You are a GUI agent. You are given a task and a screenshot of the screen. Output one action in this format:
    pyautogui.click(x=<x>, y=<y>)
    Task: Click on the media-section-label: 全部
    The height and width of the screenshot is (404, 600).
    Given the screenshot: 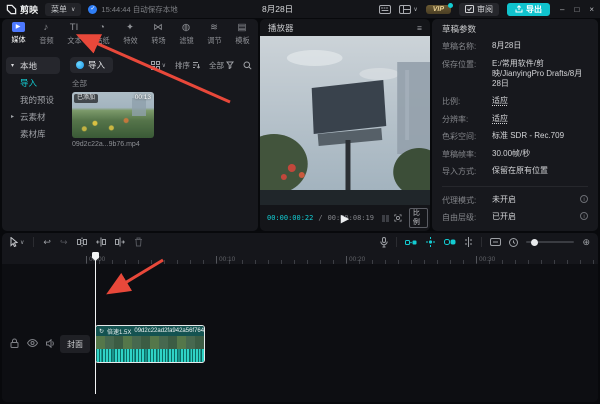 What is the action you would take?
    pyautogui.click(x=79, y=83)
    